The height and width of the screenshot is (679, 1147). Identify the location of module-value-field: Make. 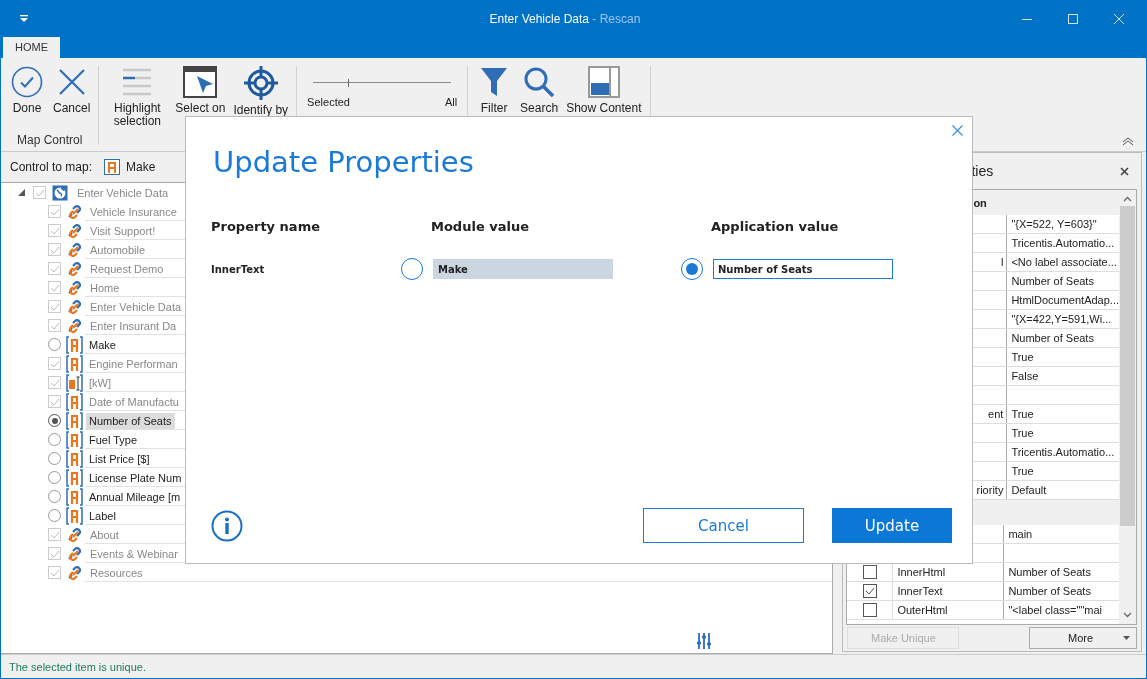
(523, 269).